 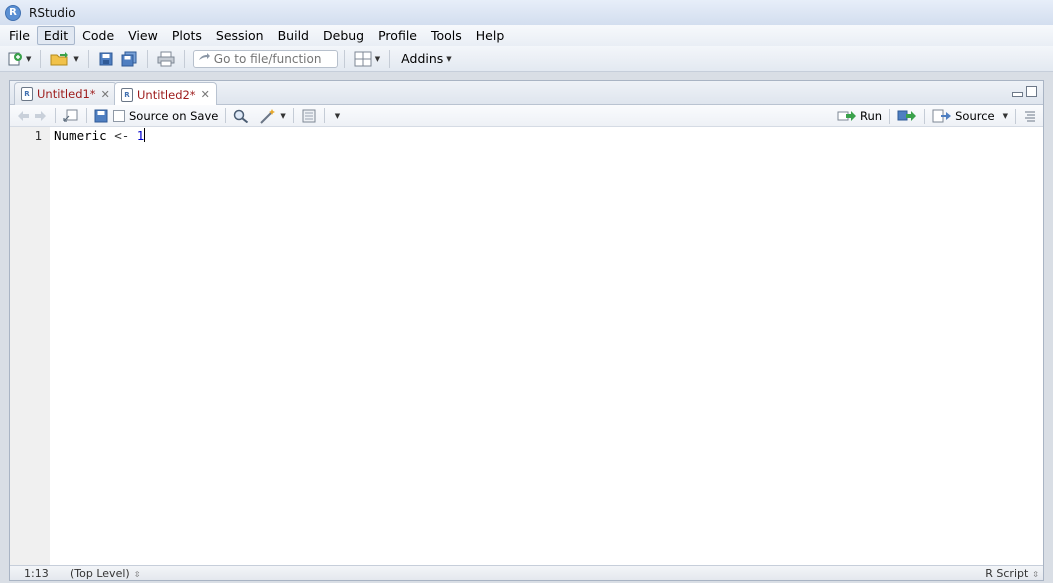 I want to click on back-arrow-icon, so click(x=23, y=116).